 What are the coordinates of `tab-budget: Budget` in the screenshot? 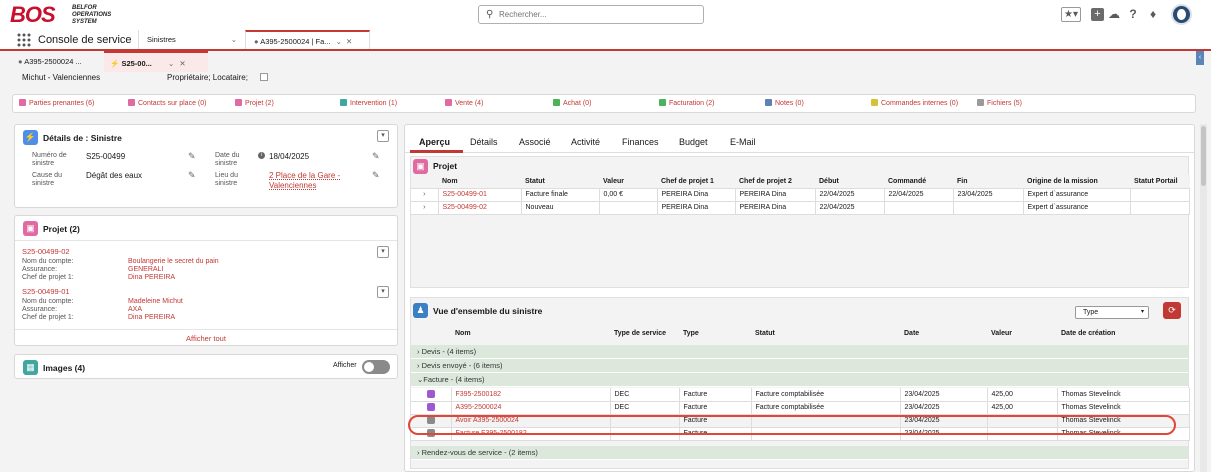 It's located at (693, 142).